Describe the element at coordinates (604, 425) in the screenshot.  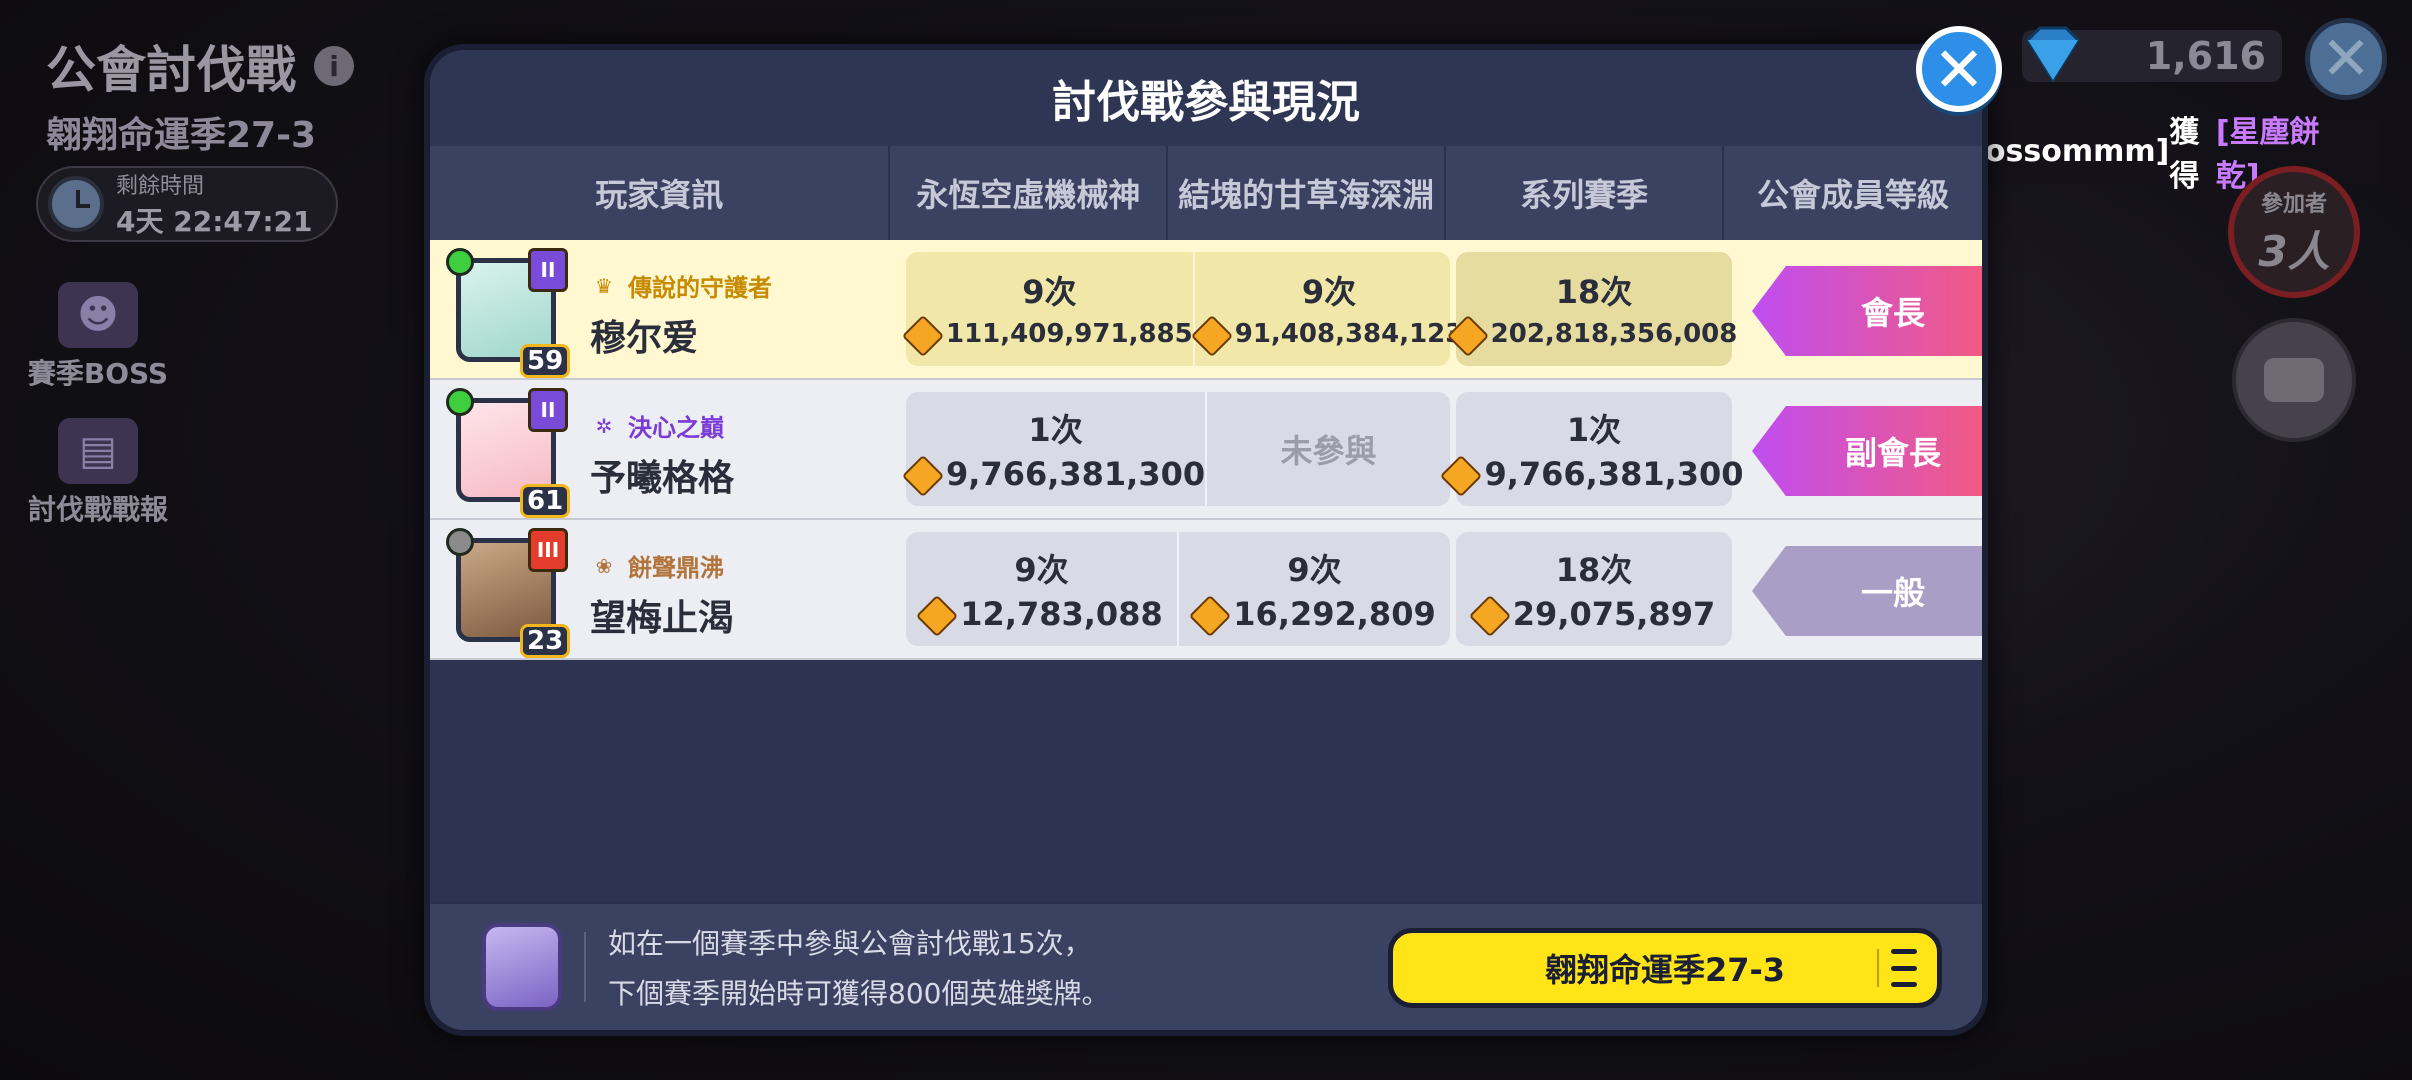
I see `title-star-icon: ✲` at that location.